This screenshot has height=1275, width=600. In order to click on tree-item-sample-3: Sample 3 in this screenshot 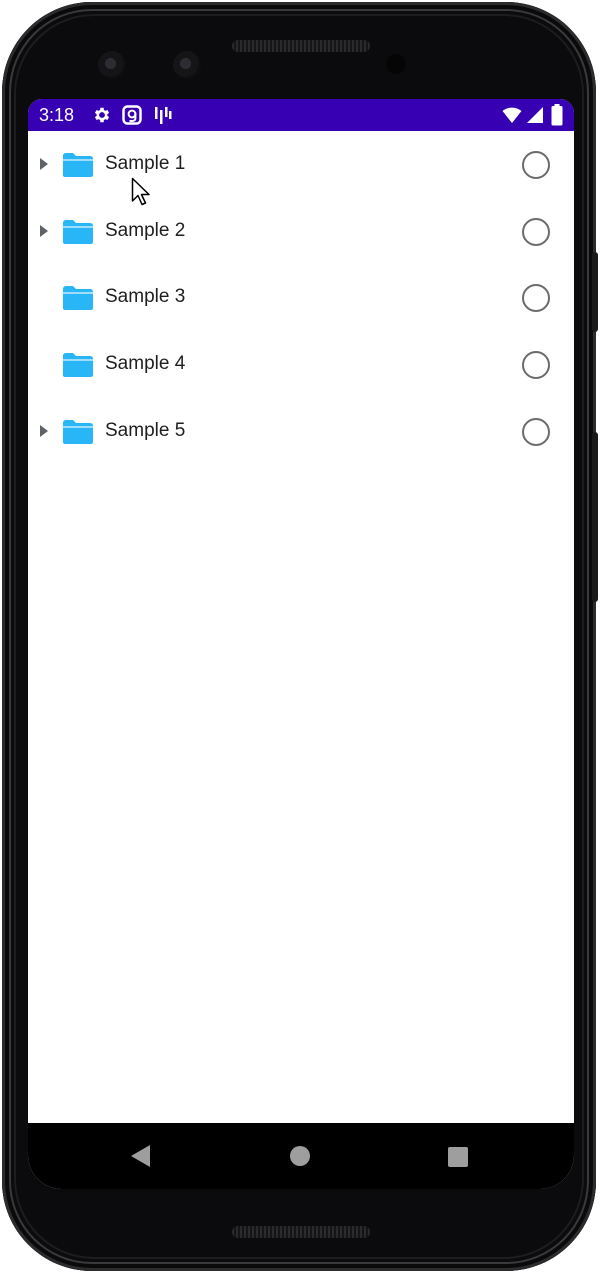, I will do `click(301, 298)`.